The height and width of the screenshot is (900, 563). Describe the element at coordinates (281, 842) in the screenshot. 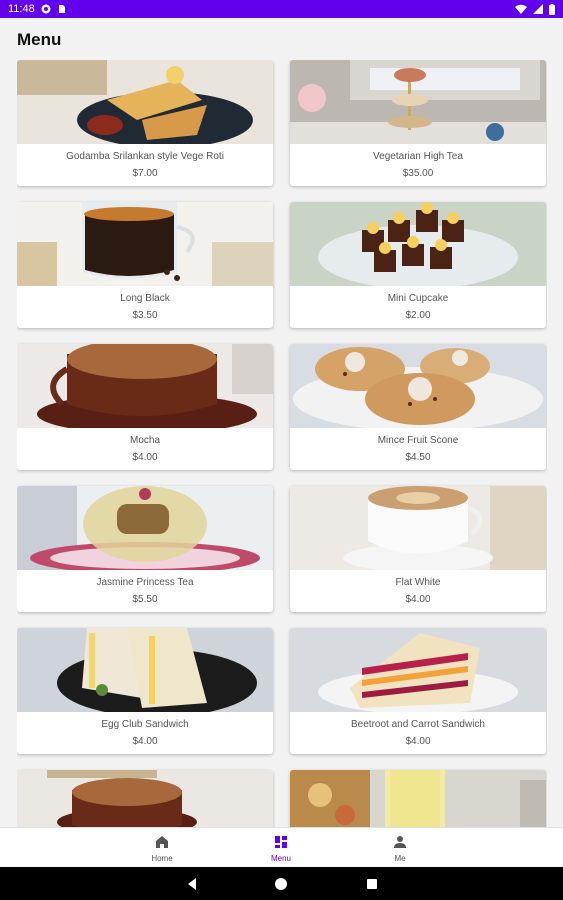

I see `menu-grid-icon` at that location.